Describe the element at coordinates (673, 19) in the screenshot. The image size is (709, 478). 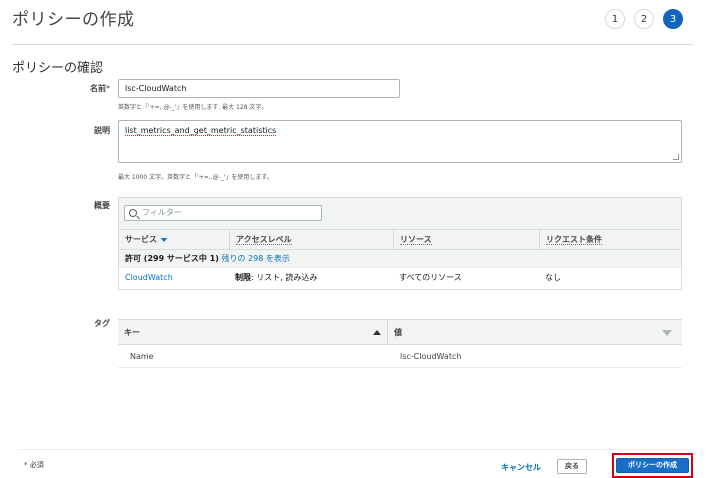
I see `step-3: 3` at that location.